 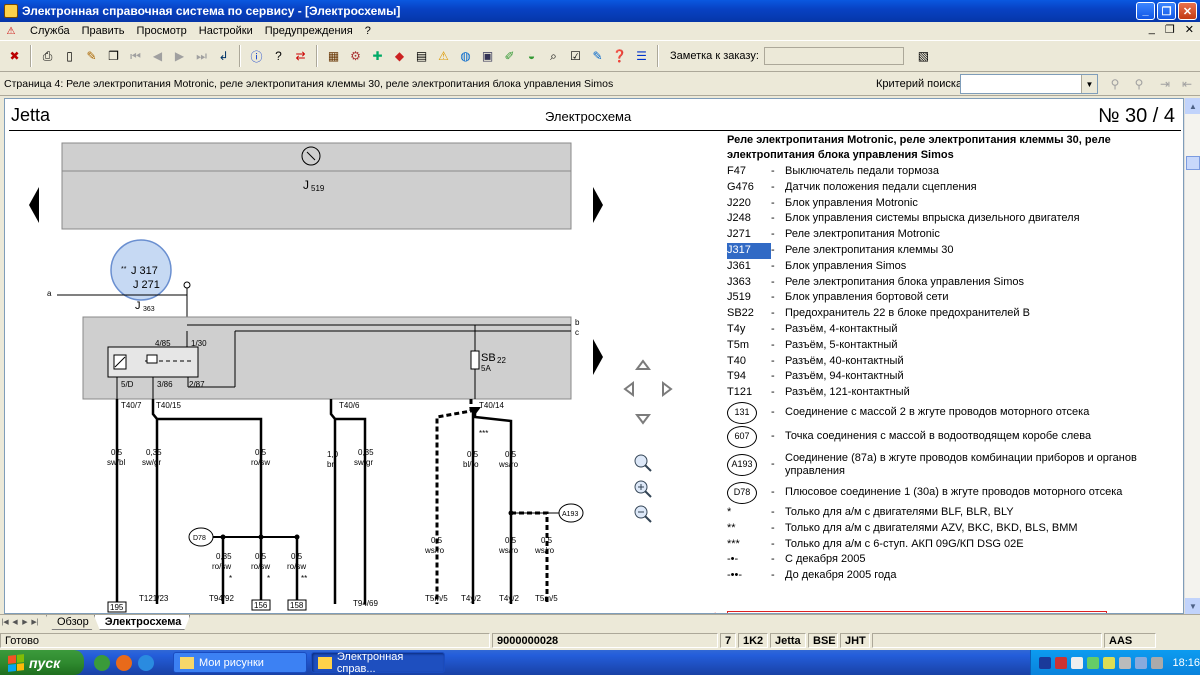 What do you see at coordinates (256, 56) in the screenshot?
I see `info-icon: ⓘ` at bounding box center [256, 56].